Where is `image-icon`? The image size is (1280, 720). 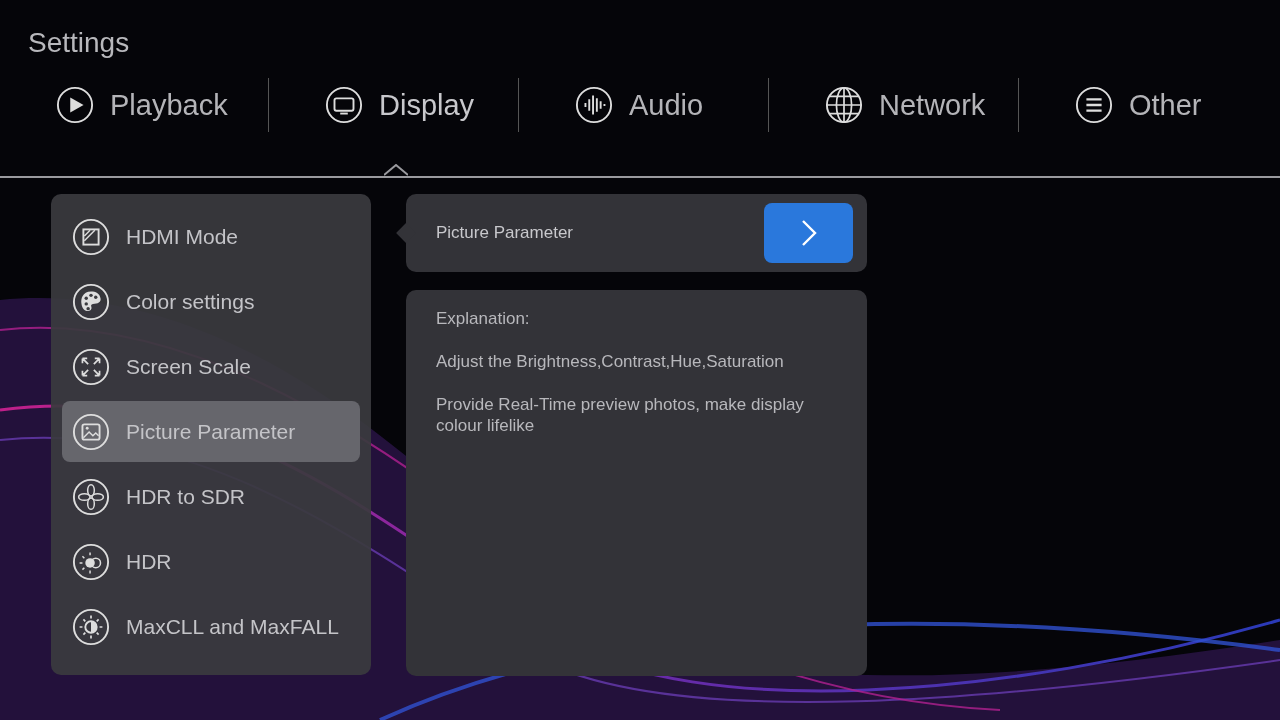 image-icon is located at coordinates (91, 431).